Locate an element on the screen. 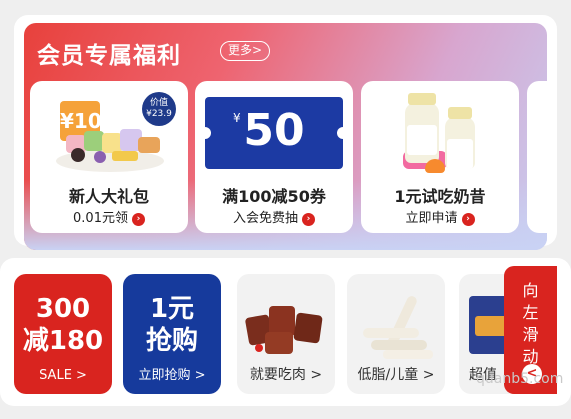  sale-line2: 减180 is located at coordinates (63, 341).